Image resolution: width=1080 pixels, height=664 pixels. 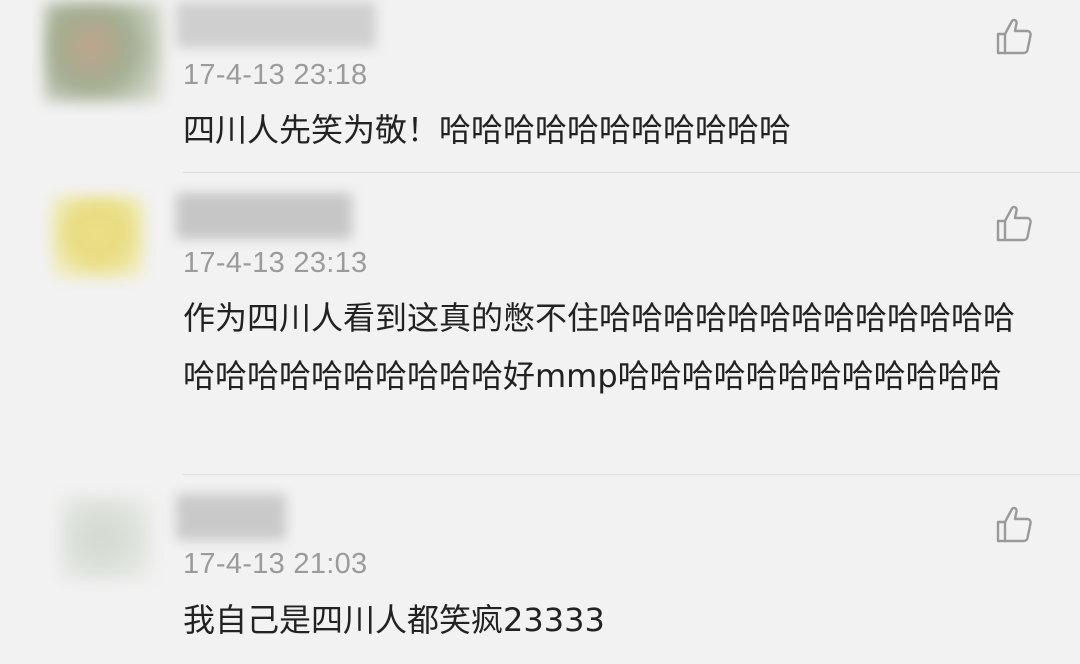 What do you see at coordinates (275, 263) in the screenshot?
I see `comment-timestamp: 17-4-13 23:13` at bounding box center [275, 263].